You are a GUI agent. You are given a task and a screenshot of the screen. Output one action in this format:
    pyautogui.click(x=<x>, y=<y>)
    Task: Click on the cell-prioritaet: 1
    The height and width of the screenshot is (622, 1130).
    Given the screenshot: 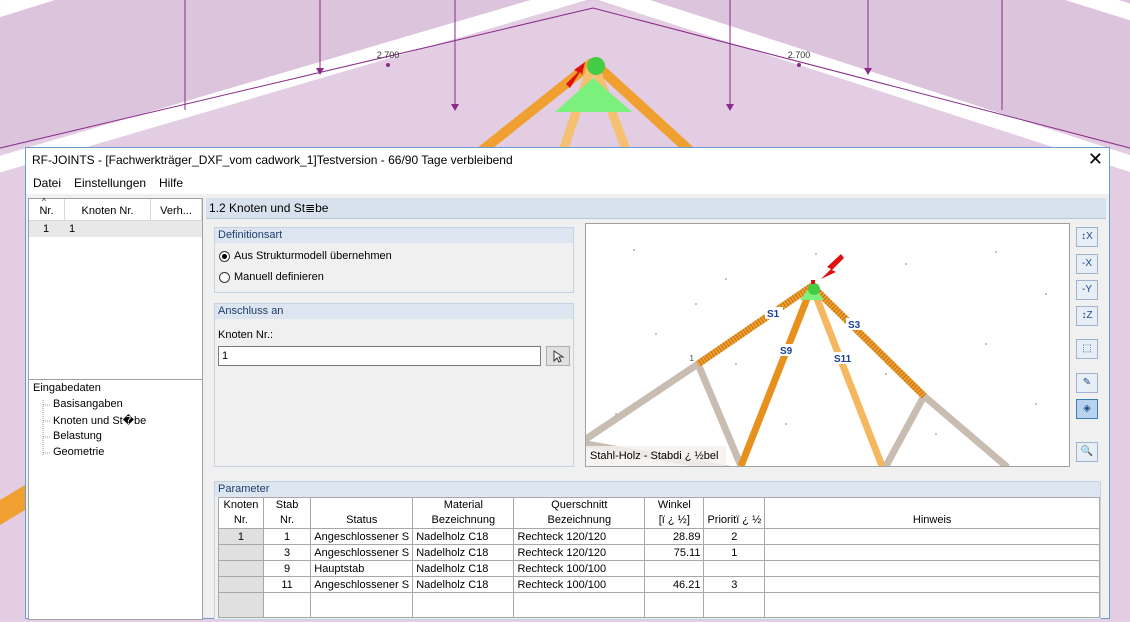 What is the action you would take?
    pyautogui.click(x=734, y=552)
    